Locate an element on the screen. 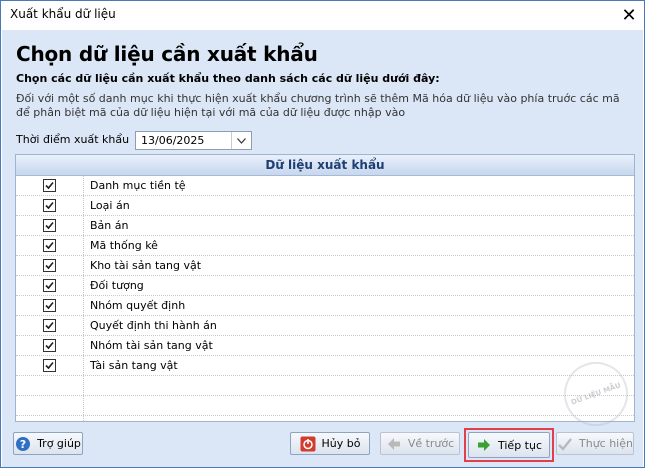  help-button-label: Trợ giúp is located at coordinates (59, 443).